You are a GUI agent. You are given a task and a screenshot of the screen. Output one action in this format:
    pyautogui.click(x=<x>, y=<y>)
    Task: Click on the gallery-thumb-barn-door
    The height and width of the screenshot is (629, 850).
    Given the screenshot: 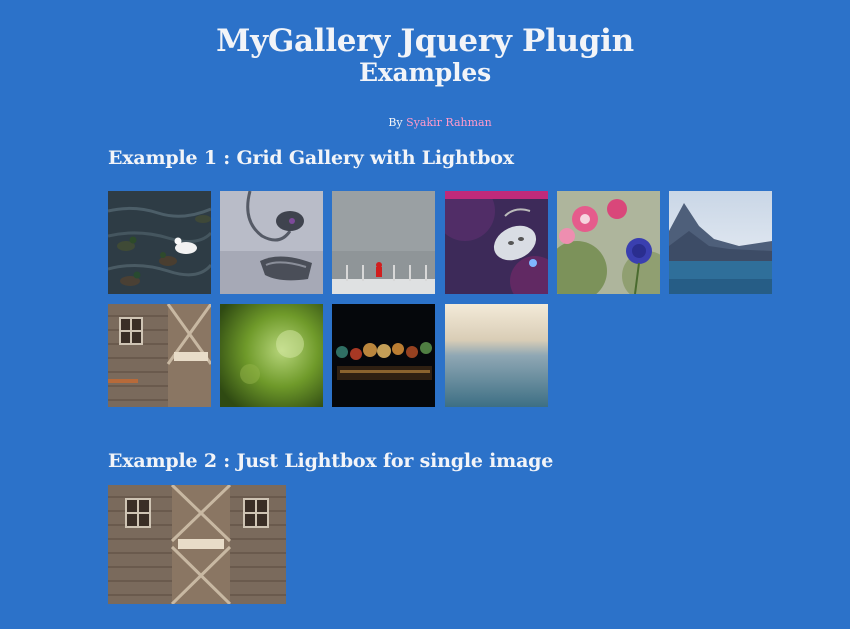 What is the action you would take?
    pyautogui.click(x=159, y=355)
    